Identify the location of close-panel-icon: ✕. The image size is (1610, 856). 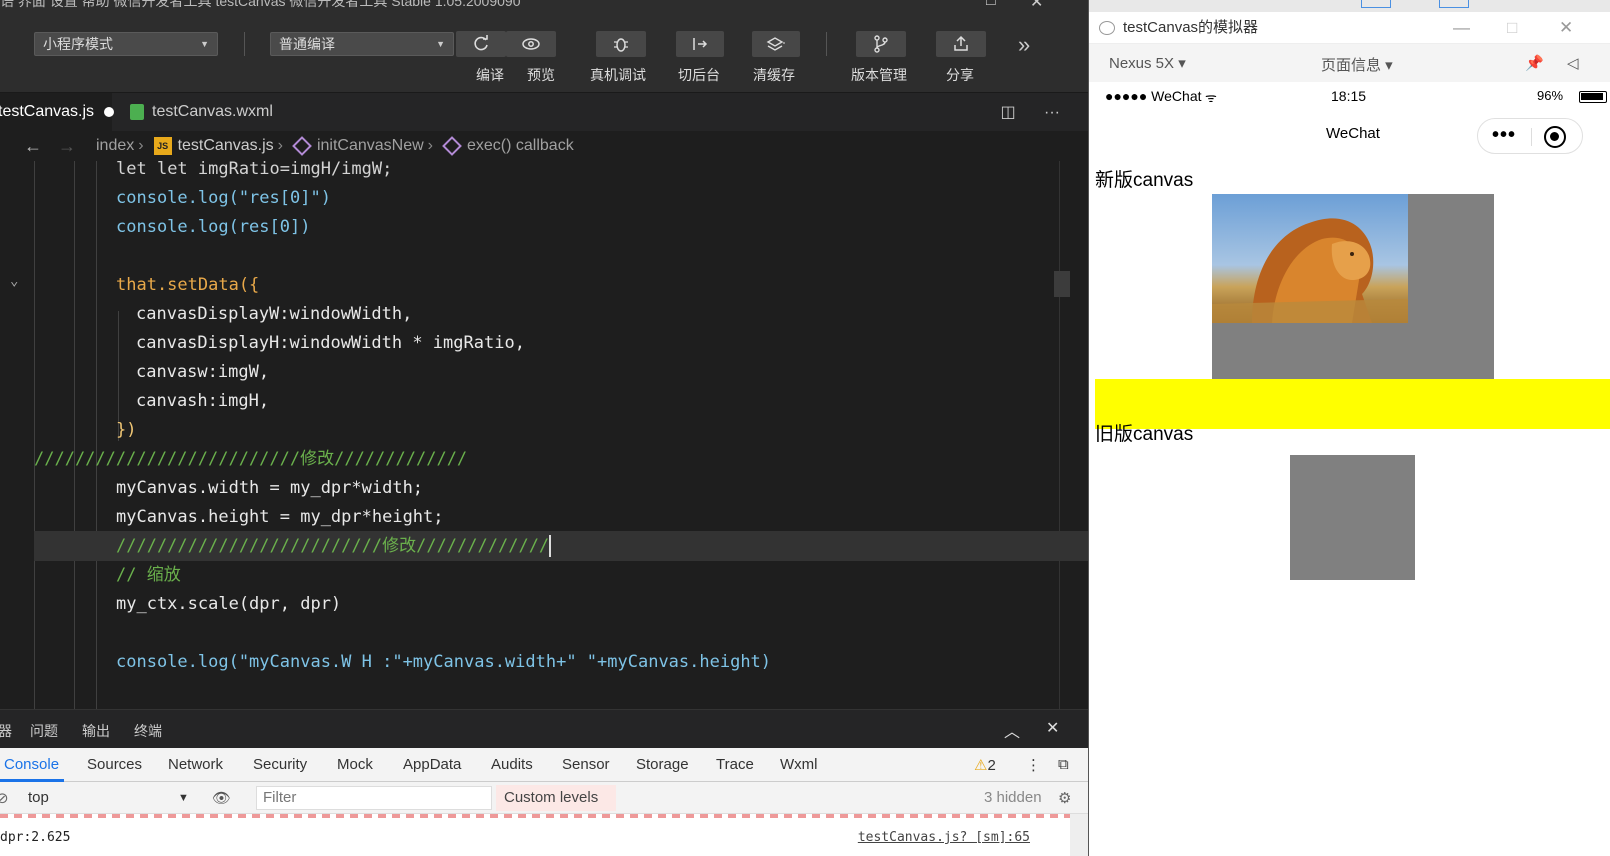
(1052, 728).